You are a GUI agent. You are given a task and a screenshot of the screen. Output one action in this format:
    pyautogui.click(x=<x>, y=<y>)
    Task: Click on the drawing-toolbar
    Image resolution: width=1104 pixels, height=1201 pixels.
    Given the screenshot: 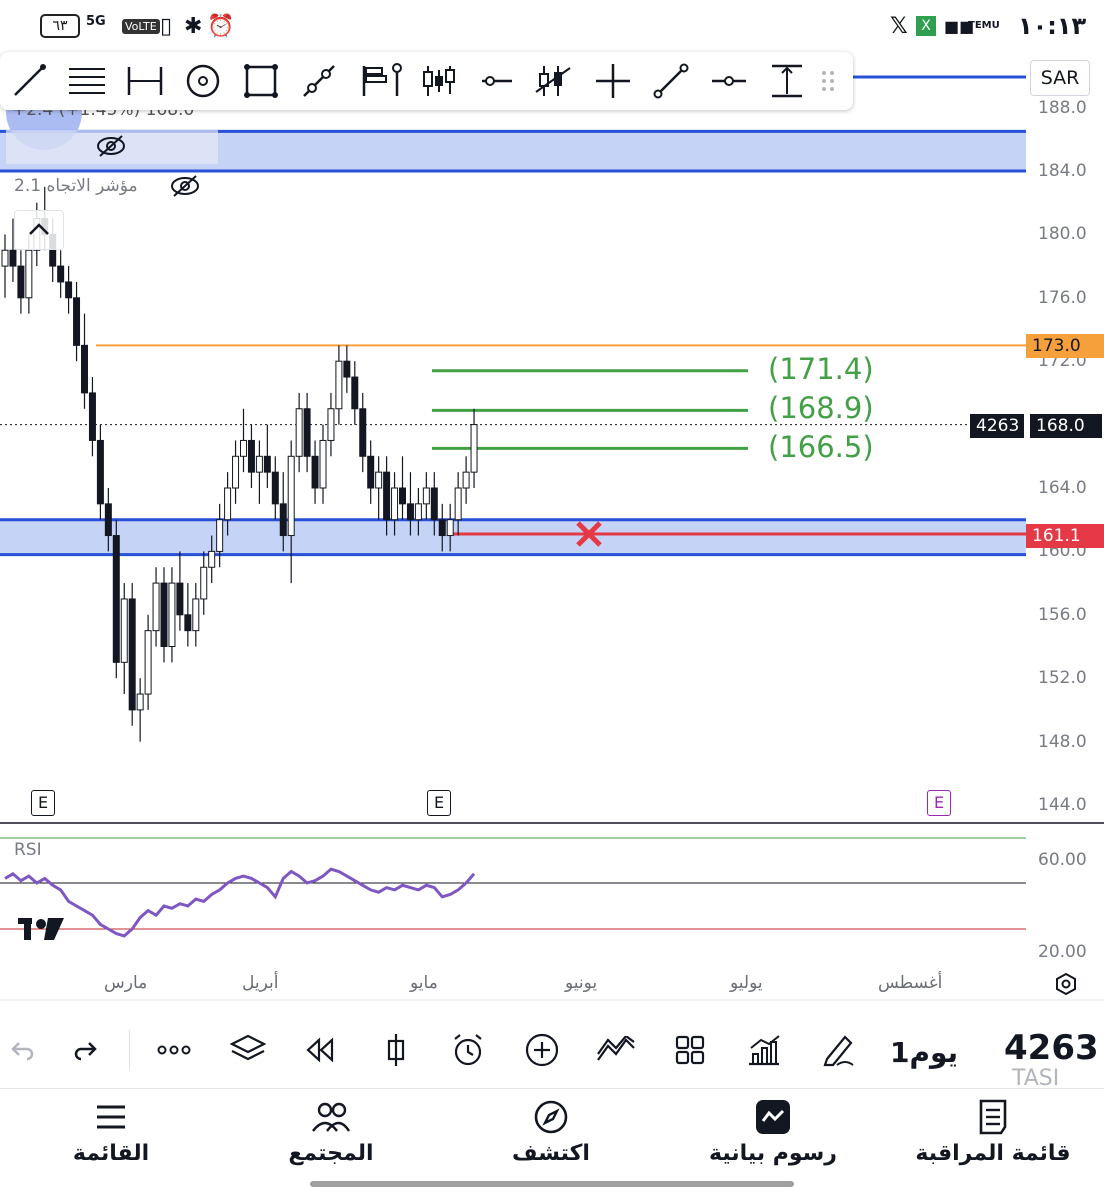 What is the action you would take?
    pyautogui.click(x=426, y=81)
    